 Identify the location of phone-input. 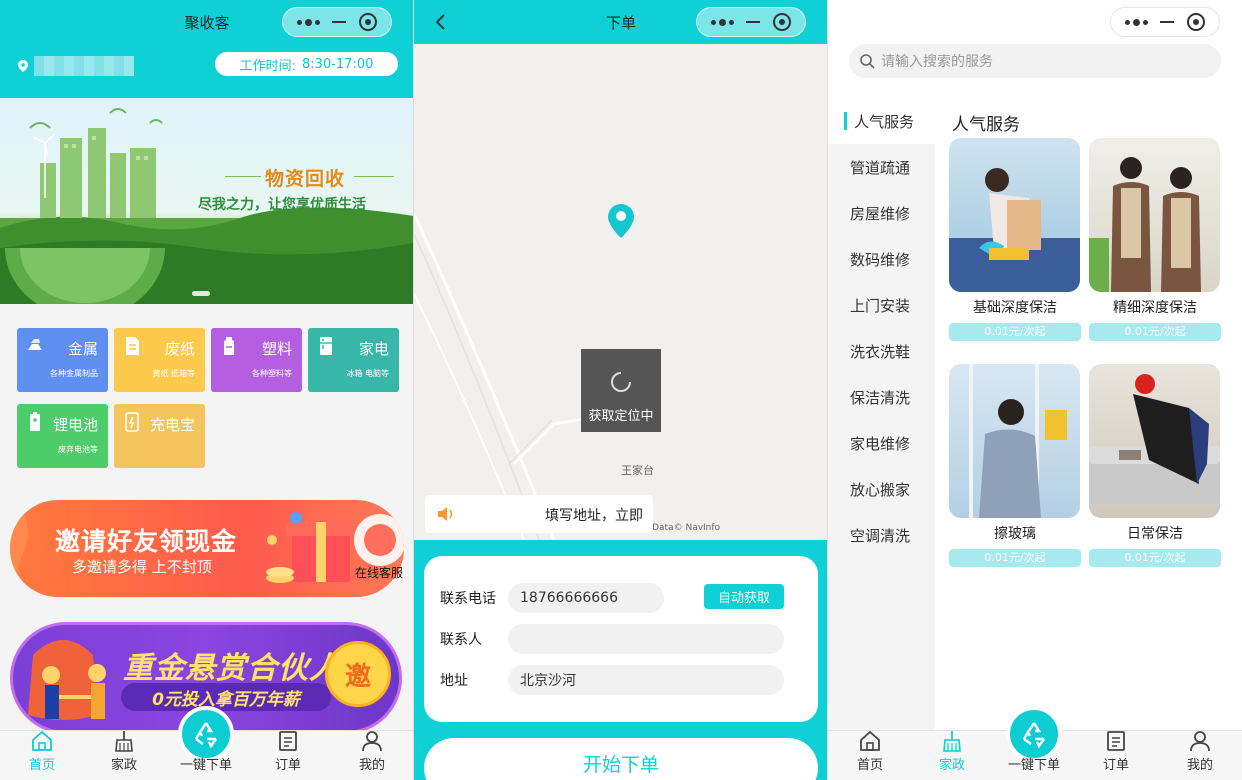
(586, 598).